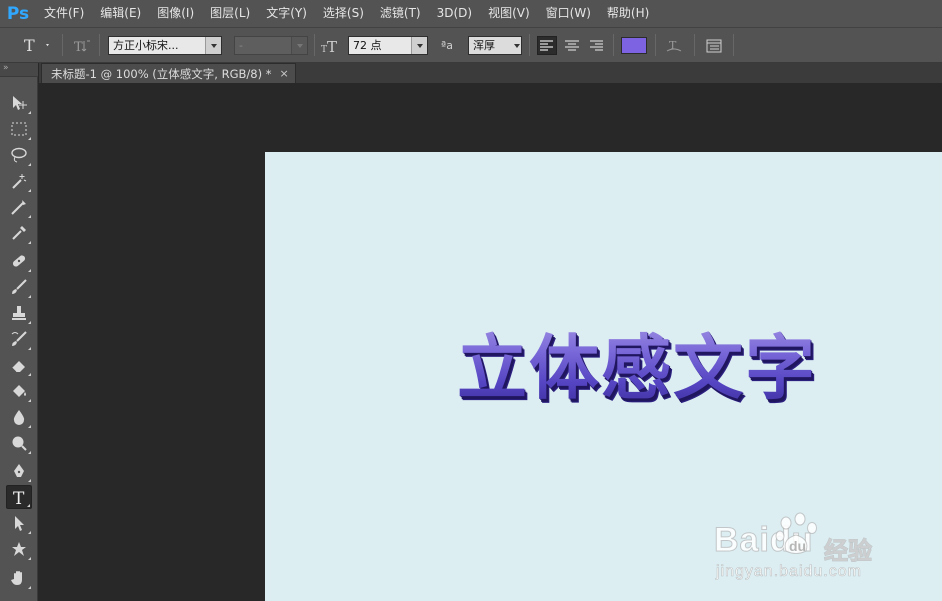 Image resolution: width=942 pixels, height=601 pixels. I want to click on marquee-icon, so click(19, 129).